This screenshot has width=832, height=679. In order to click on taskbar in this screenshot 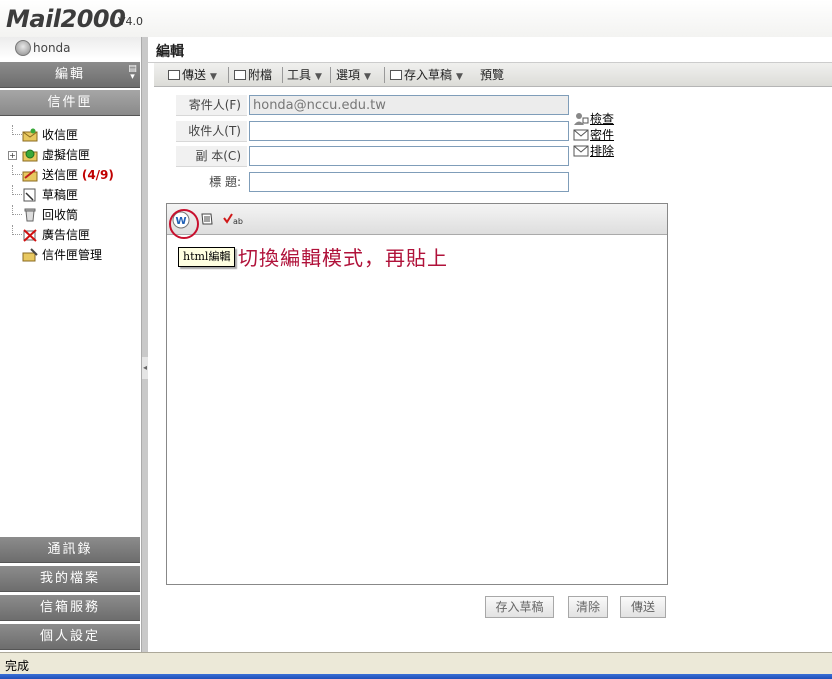, I will do `click(416, 676)`.